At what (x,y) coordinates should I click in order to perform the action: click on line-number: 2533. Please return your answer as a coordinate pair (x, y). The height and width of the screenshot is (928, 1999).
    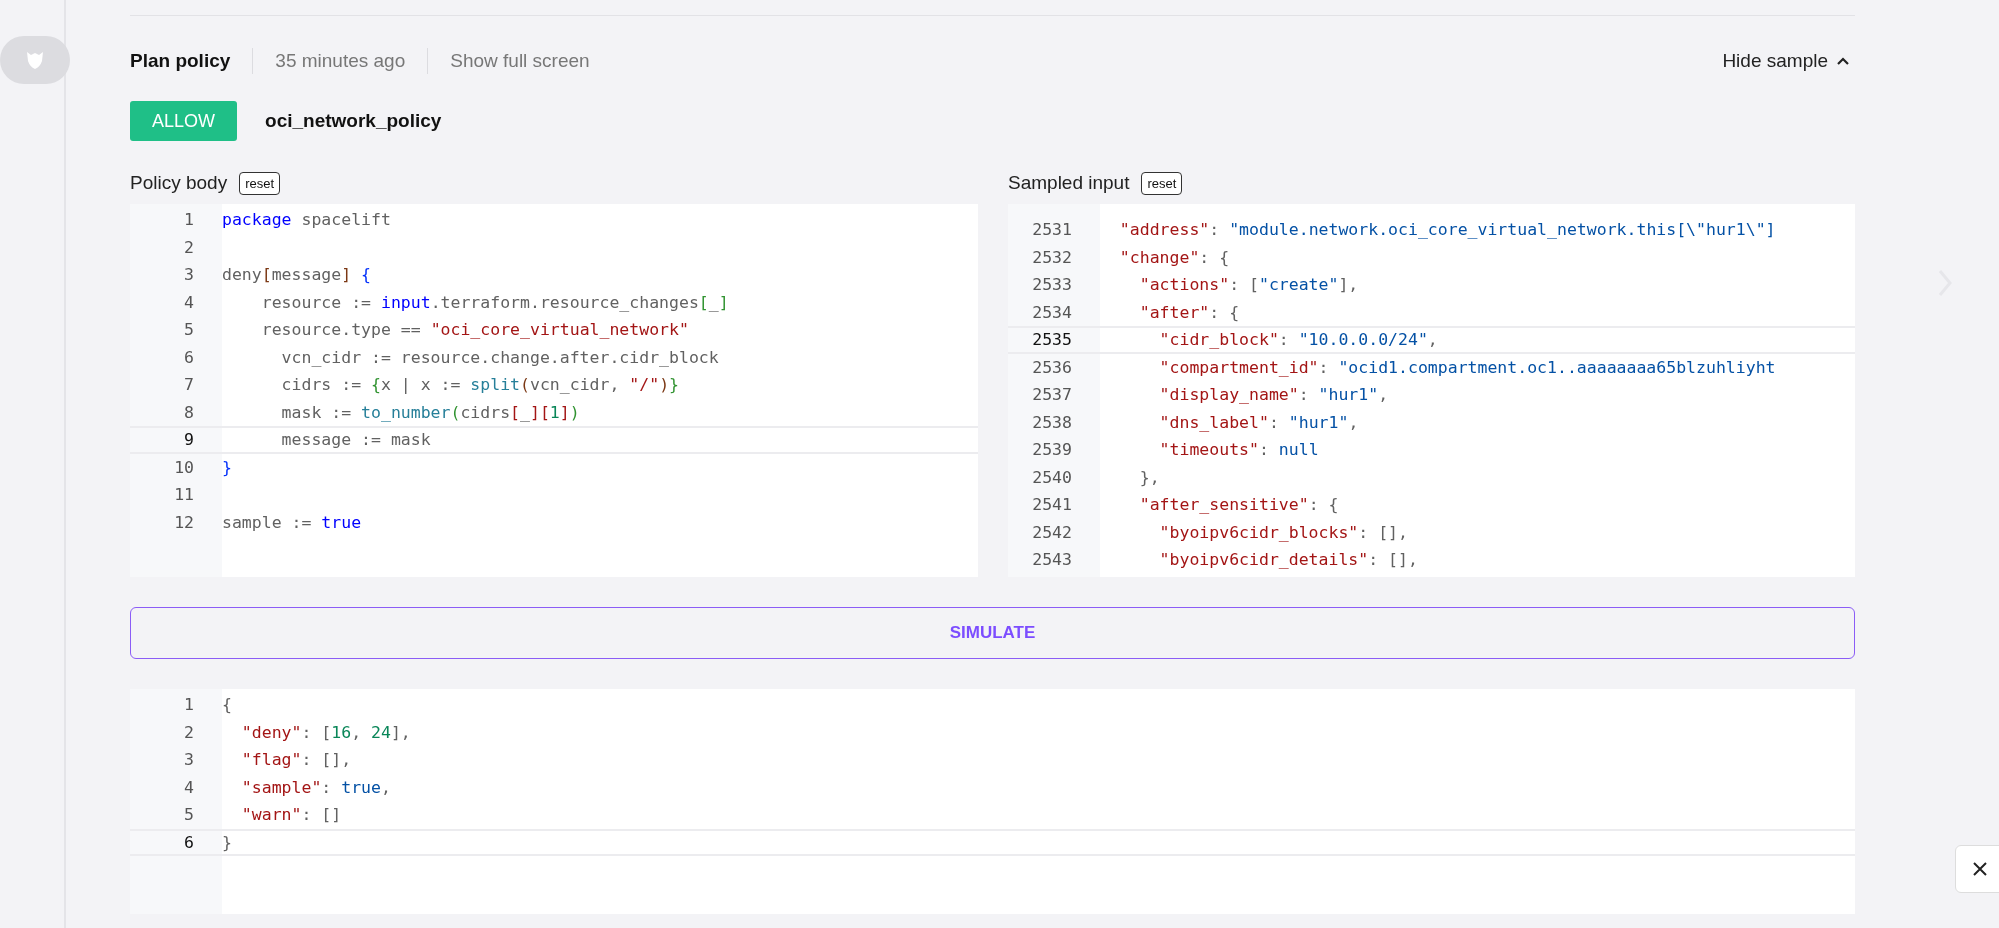
    Looking at the image, I should click on (1052, 285).